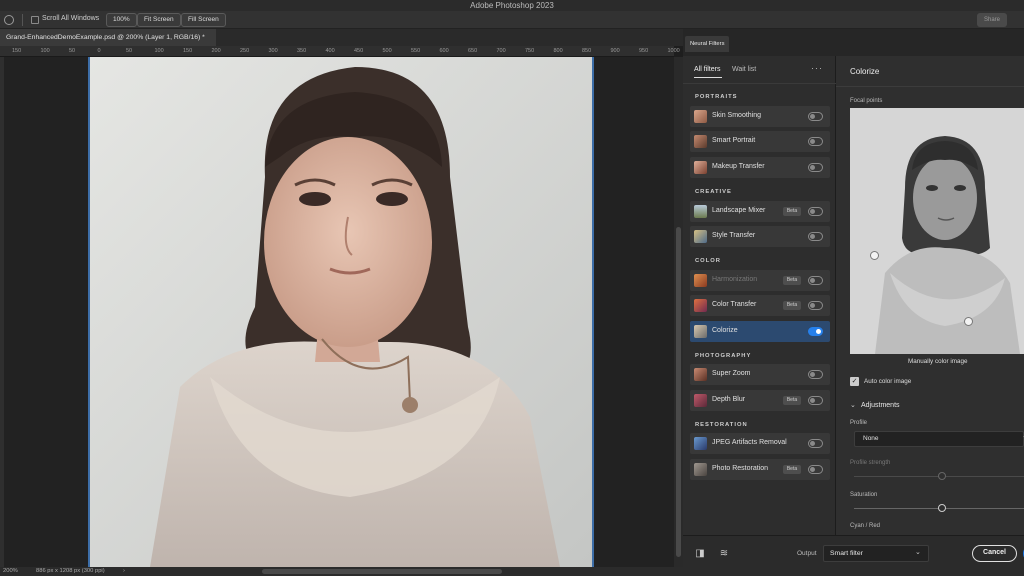 Image resolution: width=1024 pixels, height=576 pixels. What do you see at coordinates (700, 305) in the screenshot?
I see `color-transfer-thumbnail-icon` at bounding box center [700, 305].